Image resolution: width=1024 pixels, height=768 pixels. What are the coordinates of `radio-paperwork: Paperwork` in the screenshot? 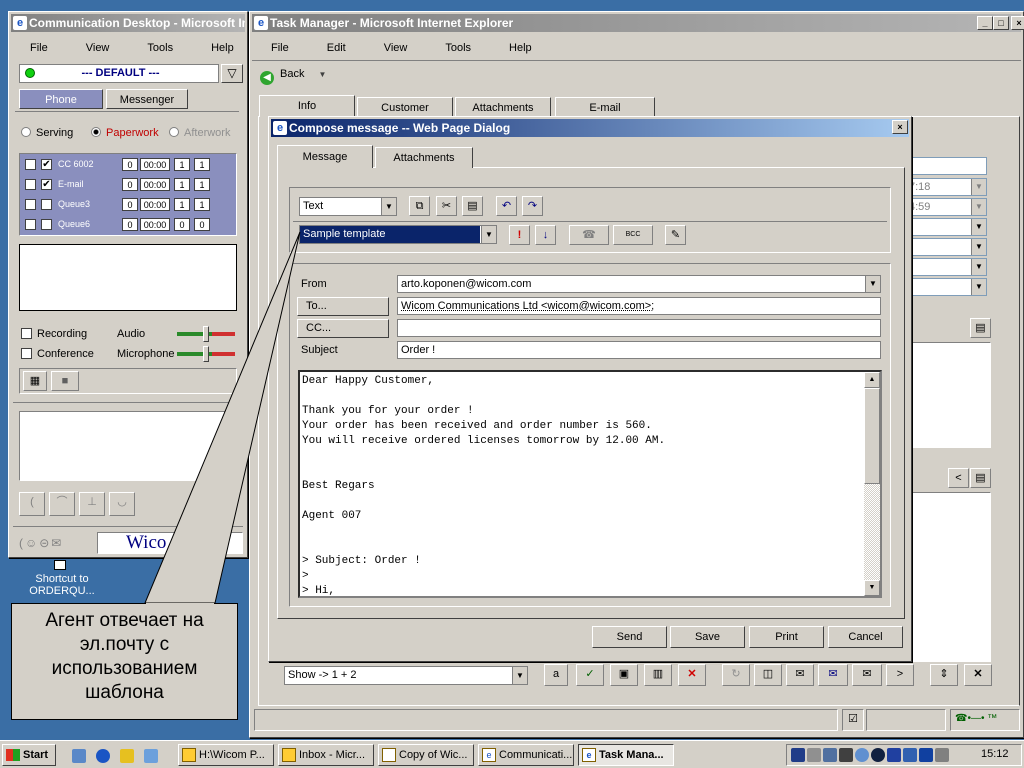 It's located at (125, 133).